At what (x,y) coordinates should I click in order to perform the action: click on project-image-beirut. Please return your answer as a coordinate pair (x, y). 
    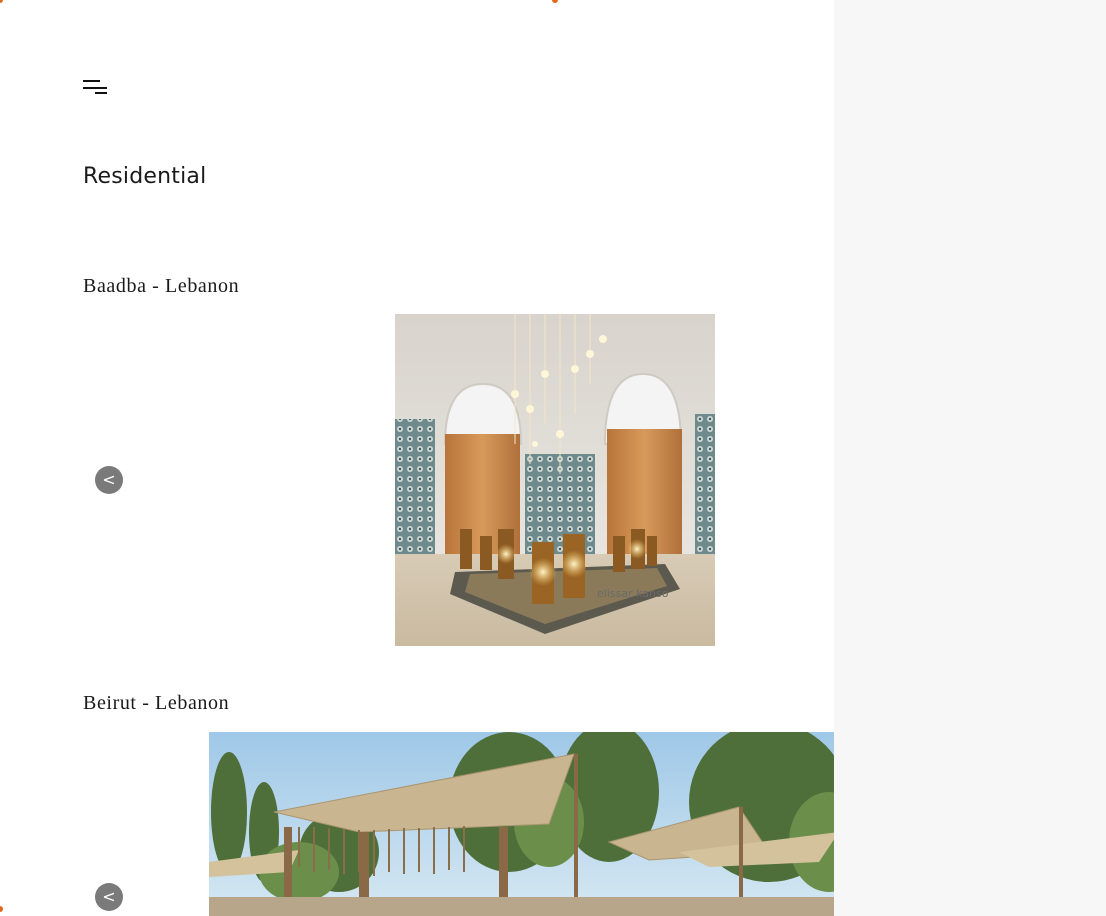
    Looking at the image, I should click on (555, 824).